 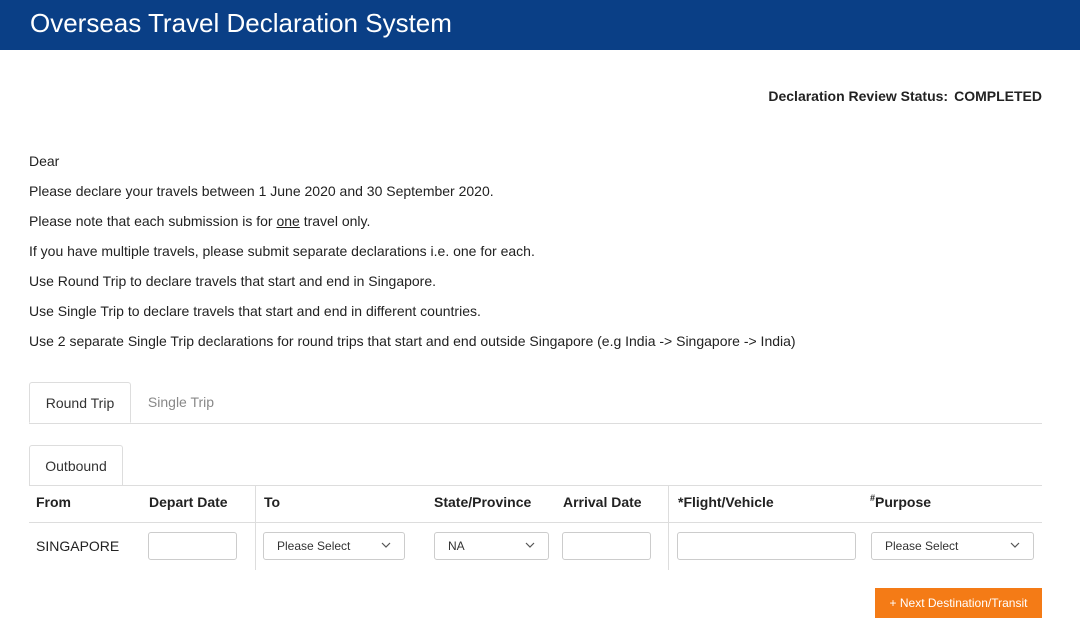 What do you see at coordinates (766, 546) in the screenshot?
I see `flight-vehicle-input` at bounding box center [766, 546].